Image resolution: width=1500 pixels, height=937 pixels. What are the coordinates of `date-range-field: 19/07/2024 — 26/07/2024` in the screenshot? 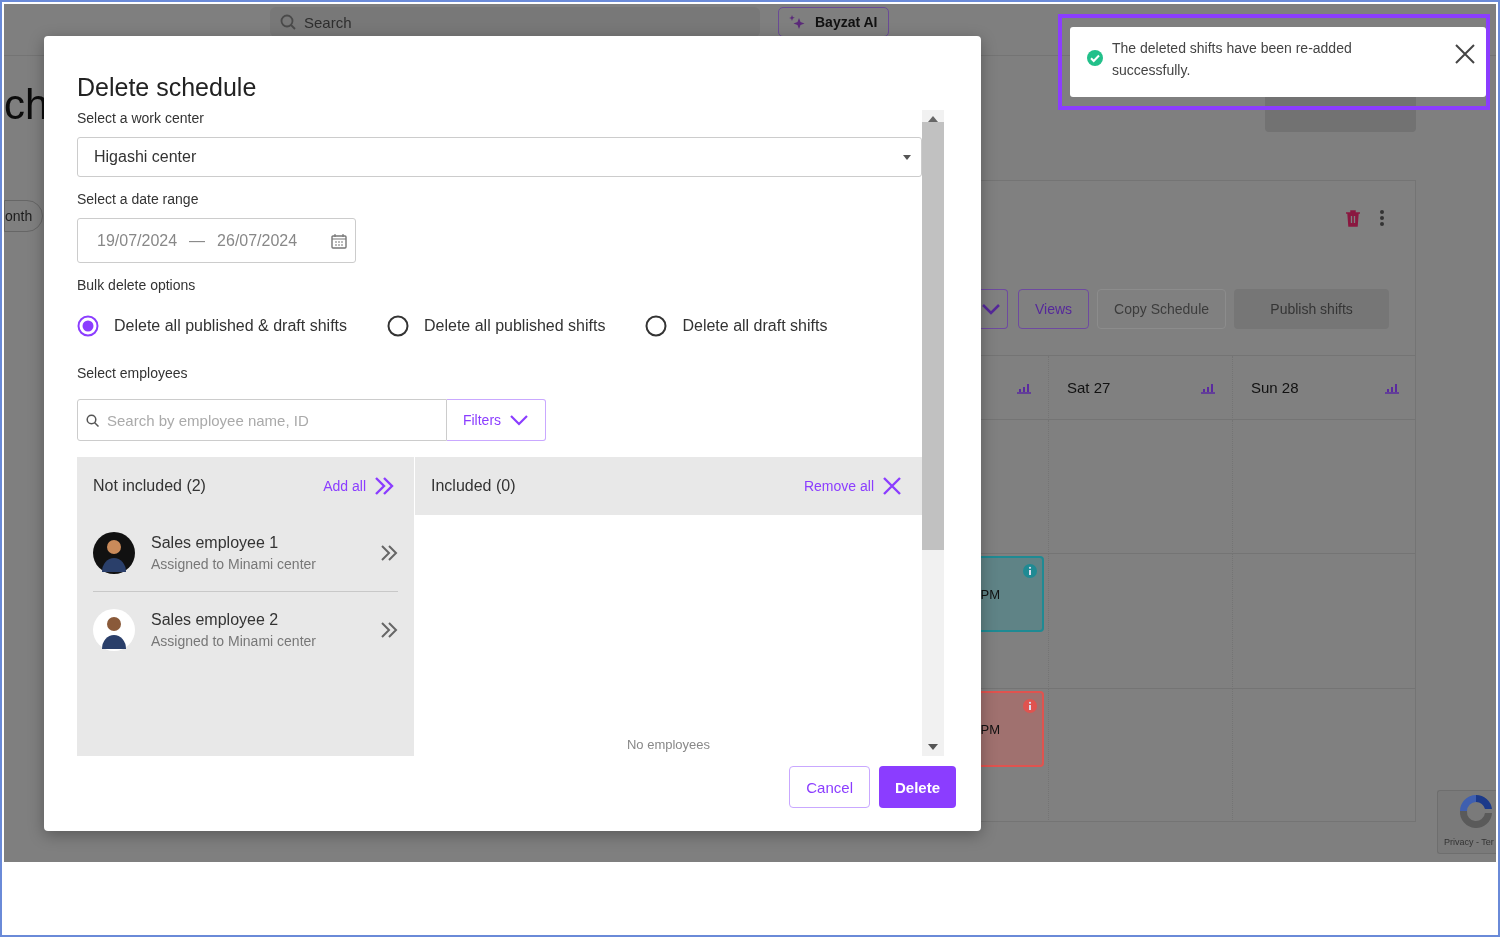 It's located at (216, 240).